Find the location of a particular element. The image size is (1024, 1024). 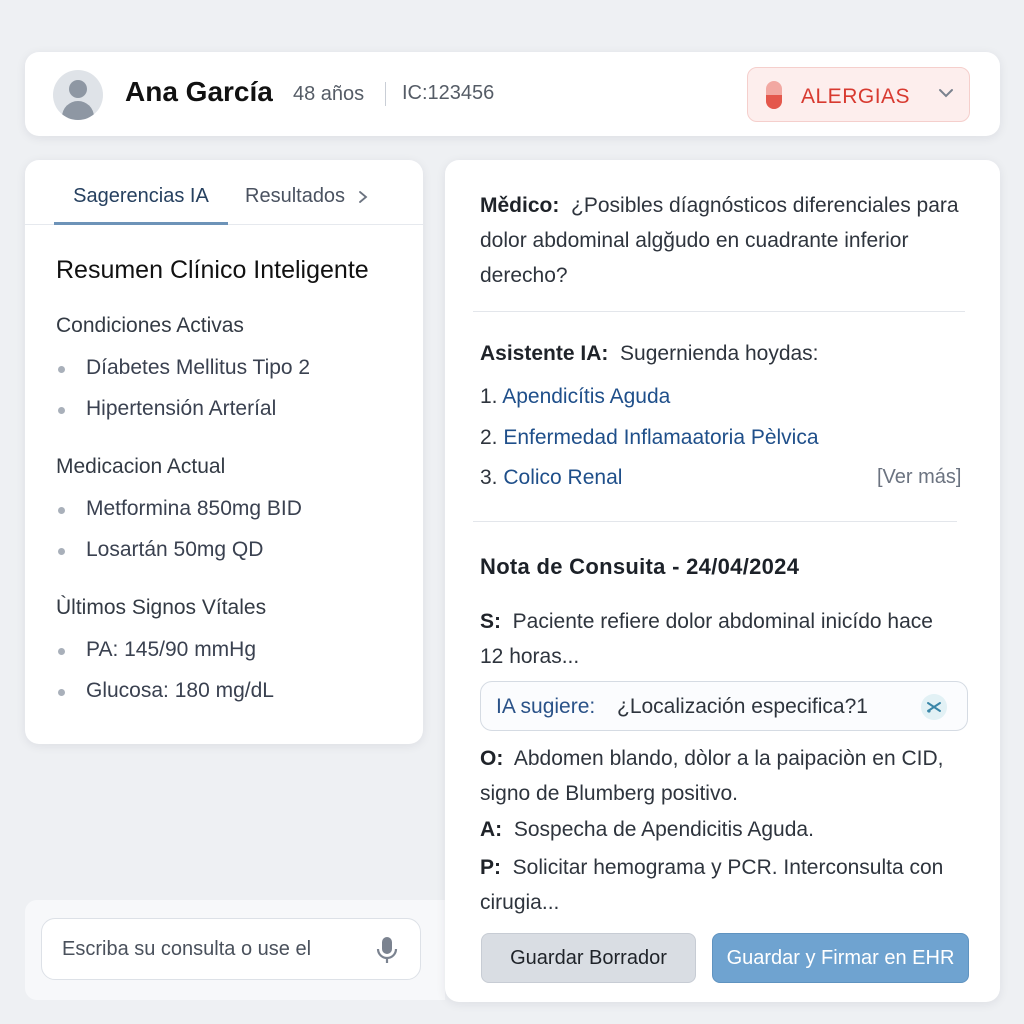

query-bar: Escriba su consulta o use el is located at coordinates (235, 950).